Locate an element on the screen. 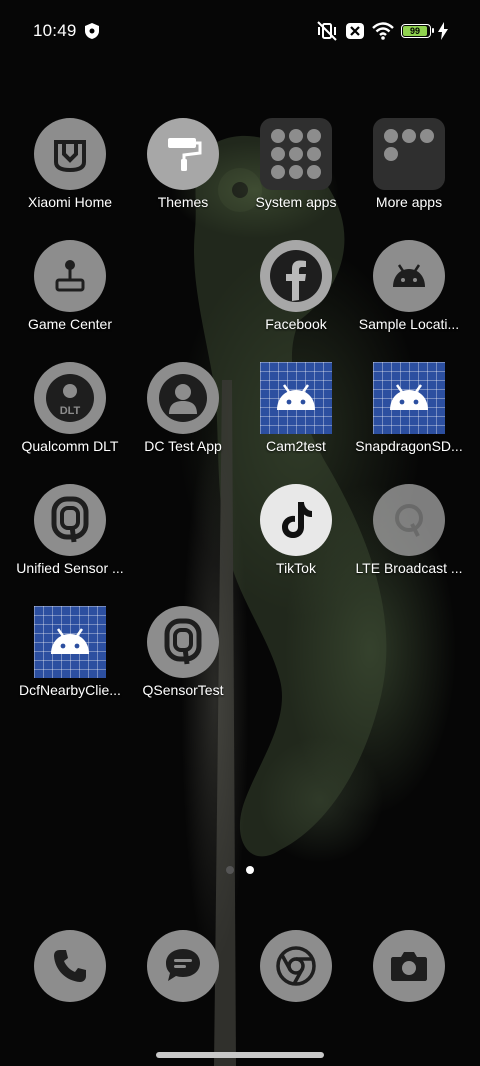  charging-bolt-icon is located at coordinates (443, 31).